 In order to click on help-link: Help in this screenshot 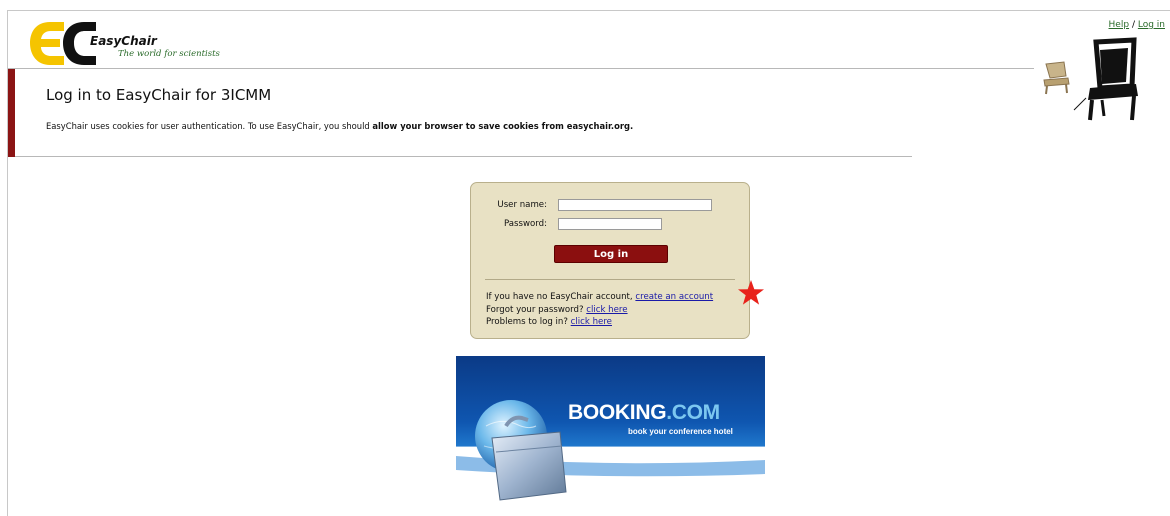, I will do `click(1119, 25)`.